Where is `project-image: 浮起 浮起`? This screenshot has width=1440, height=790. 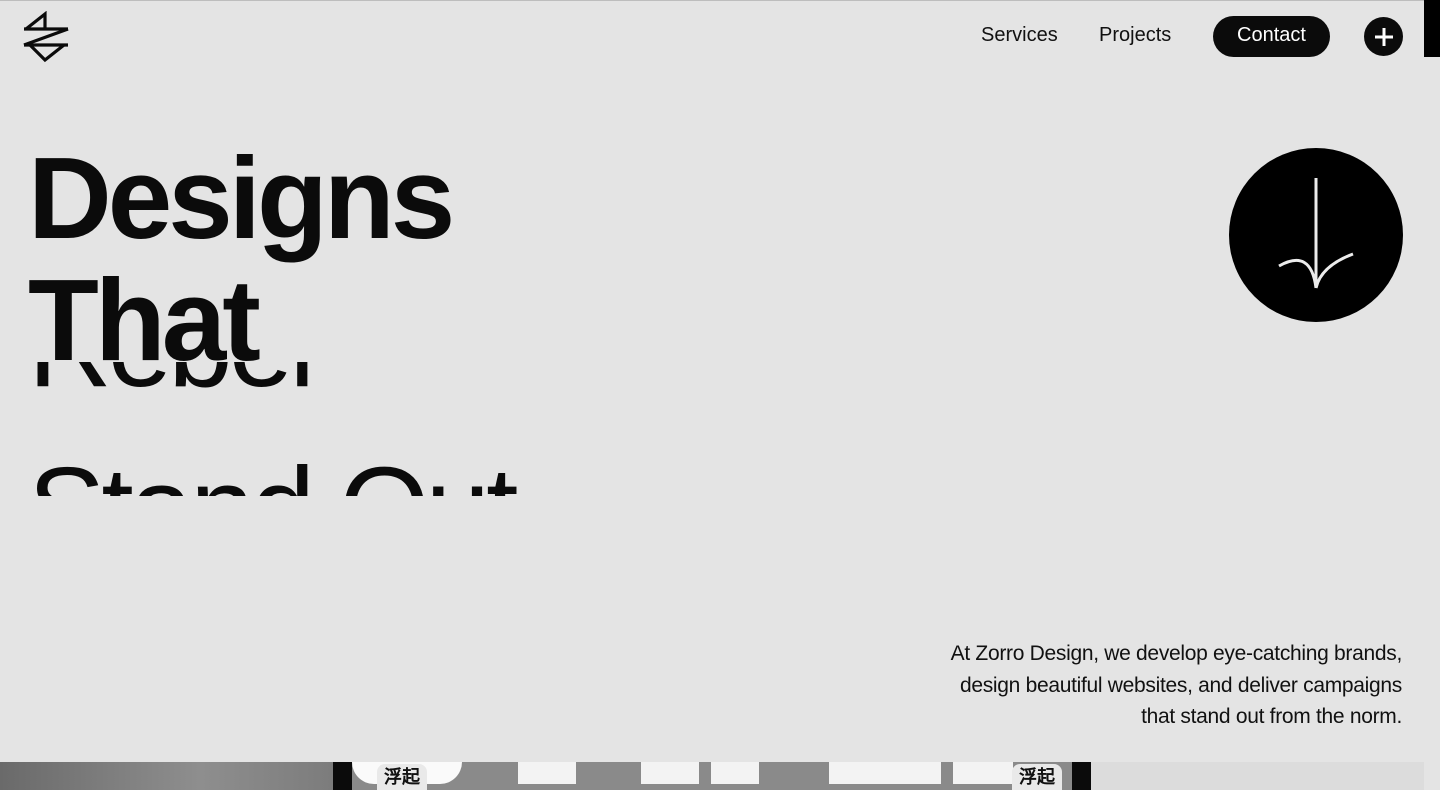
project-image: 浮起 浮起 is located at coordinates (712, 776).